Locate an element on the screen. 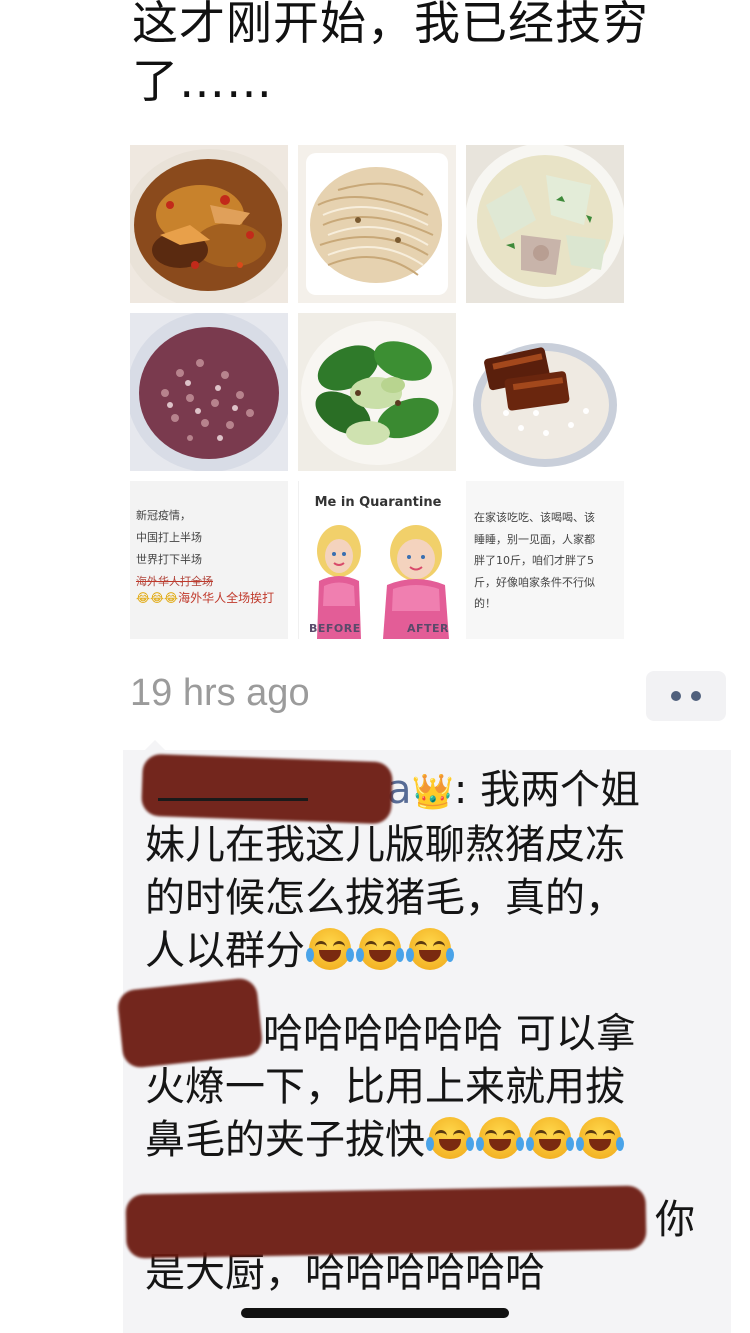 This screenshot has width=750, height=1333. meme-line-1: 新冠疫情， is located at coordinates (163, 515).